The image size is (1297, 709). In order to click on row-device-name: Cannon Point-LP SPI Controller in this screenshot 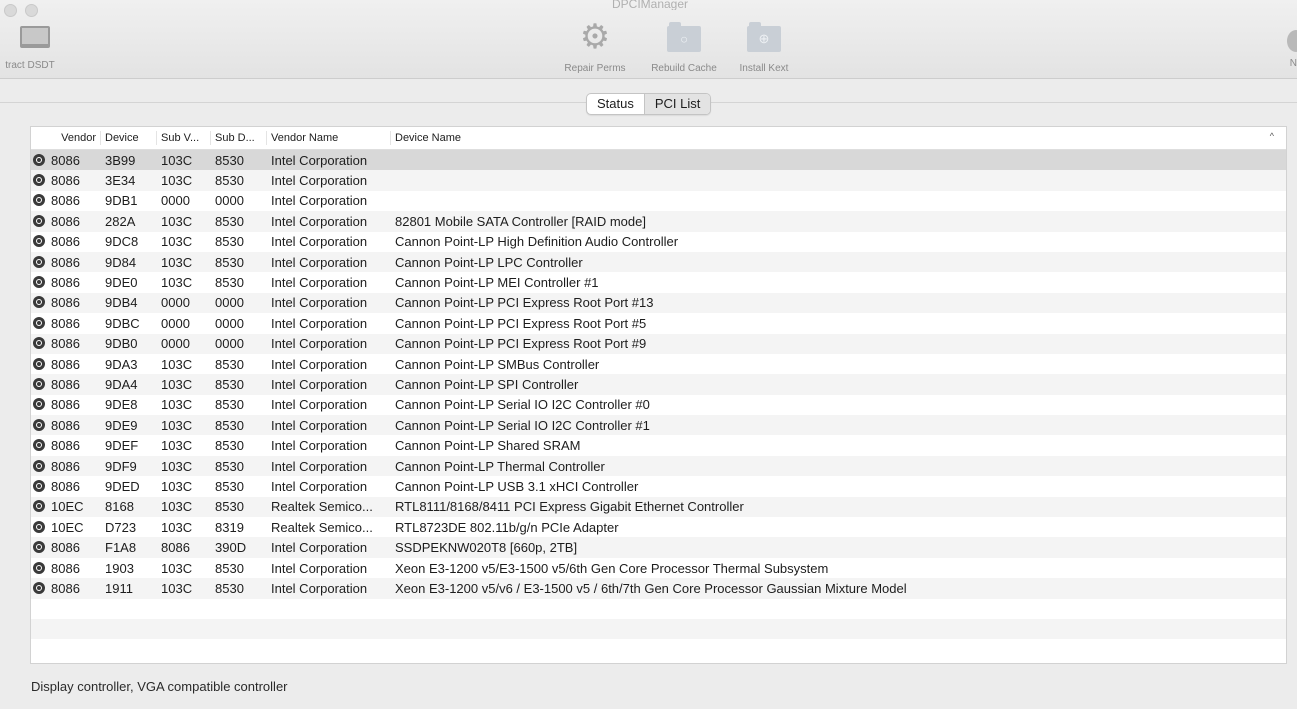, I will do `click(487, 384)`.